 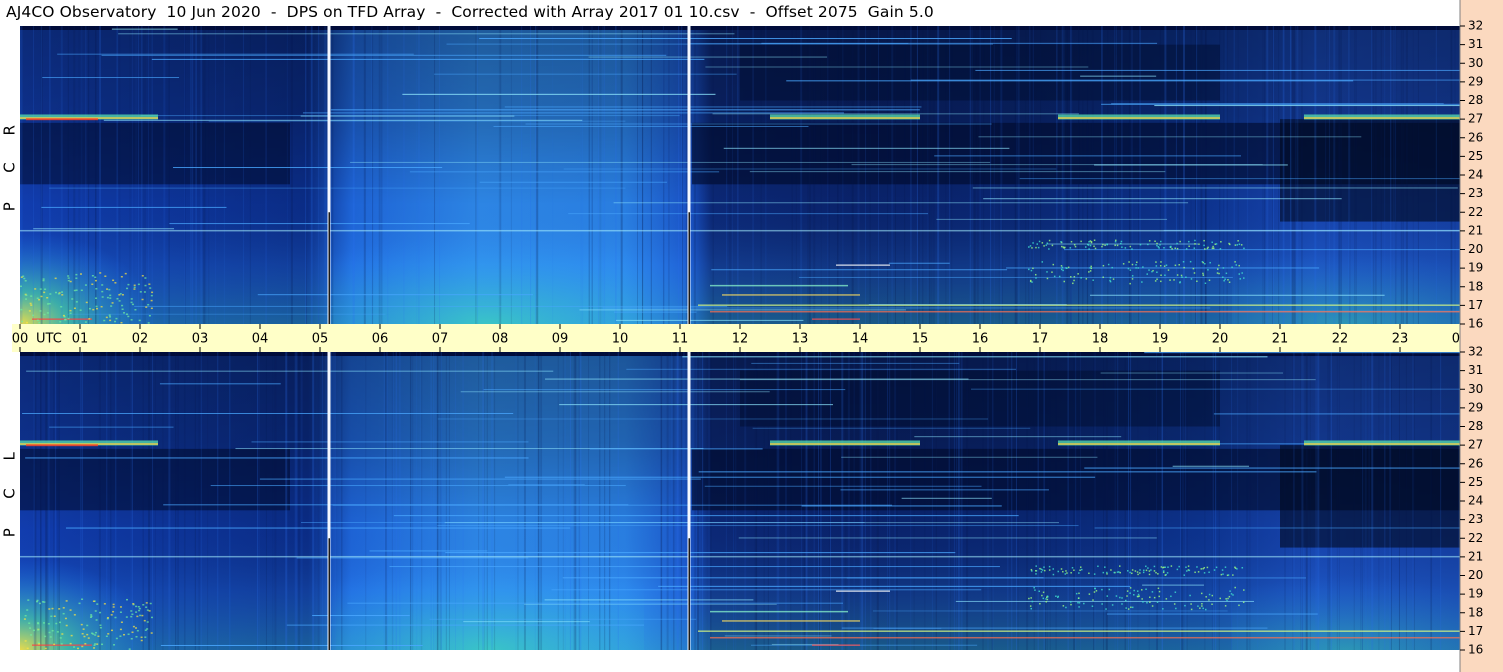 I want to click on band-lowfreq, so click(x=1079, y=305).